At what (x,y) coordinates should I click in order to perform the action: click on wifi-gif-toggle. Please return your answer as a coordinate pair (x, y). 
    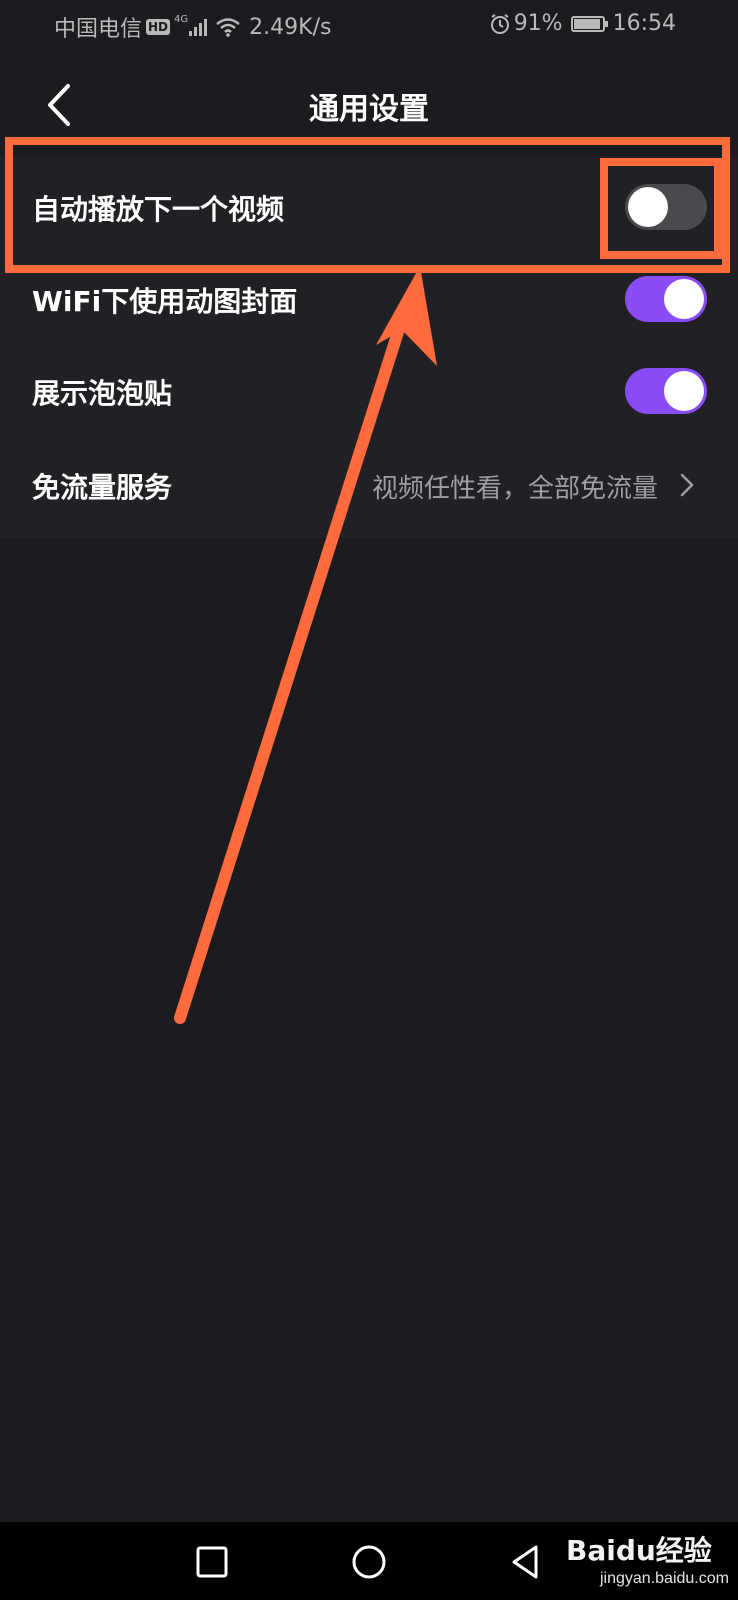
    Looking at the image, I should click on (666, 299).